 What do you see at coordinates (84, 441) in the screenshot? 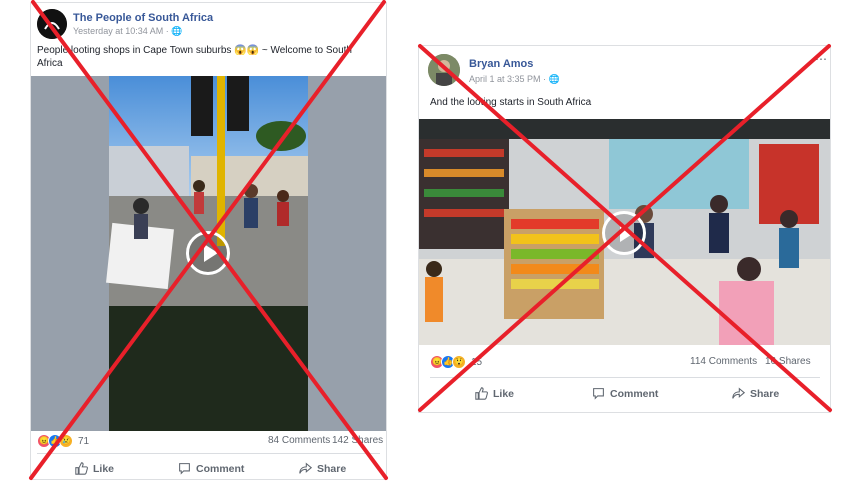
I see `reaction-count: 71` at bounding box center [84, 441].